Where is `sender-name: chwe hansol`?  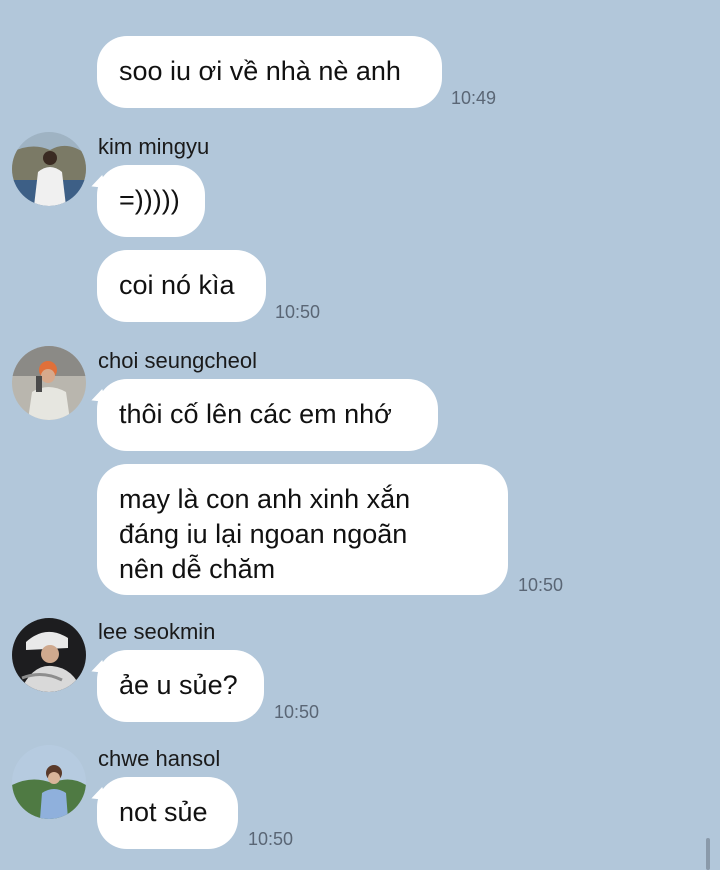
sender-name: chwe hansol is located at coordinates (159, 758).